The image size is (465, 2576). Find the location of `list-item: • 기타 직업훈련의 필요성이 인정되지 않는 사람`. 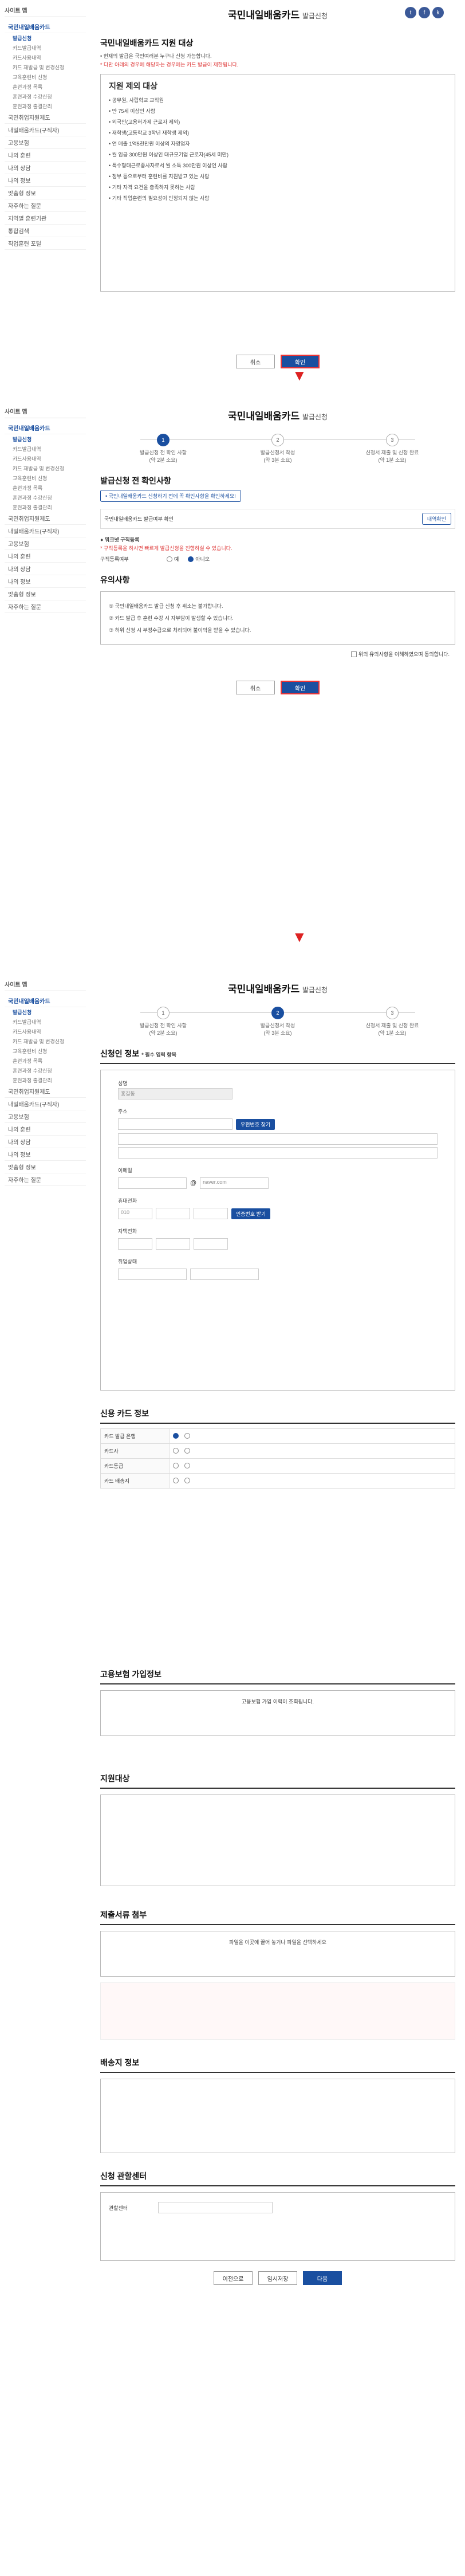

list-item: • 기타 직업훈련의 필요성이 인정되지 않는 사람 is located at coordinates (160, 198).